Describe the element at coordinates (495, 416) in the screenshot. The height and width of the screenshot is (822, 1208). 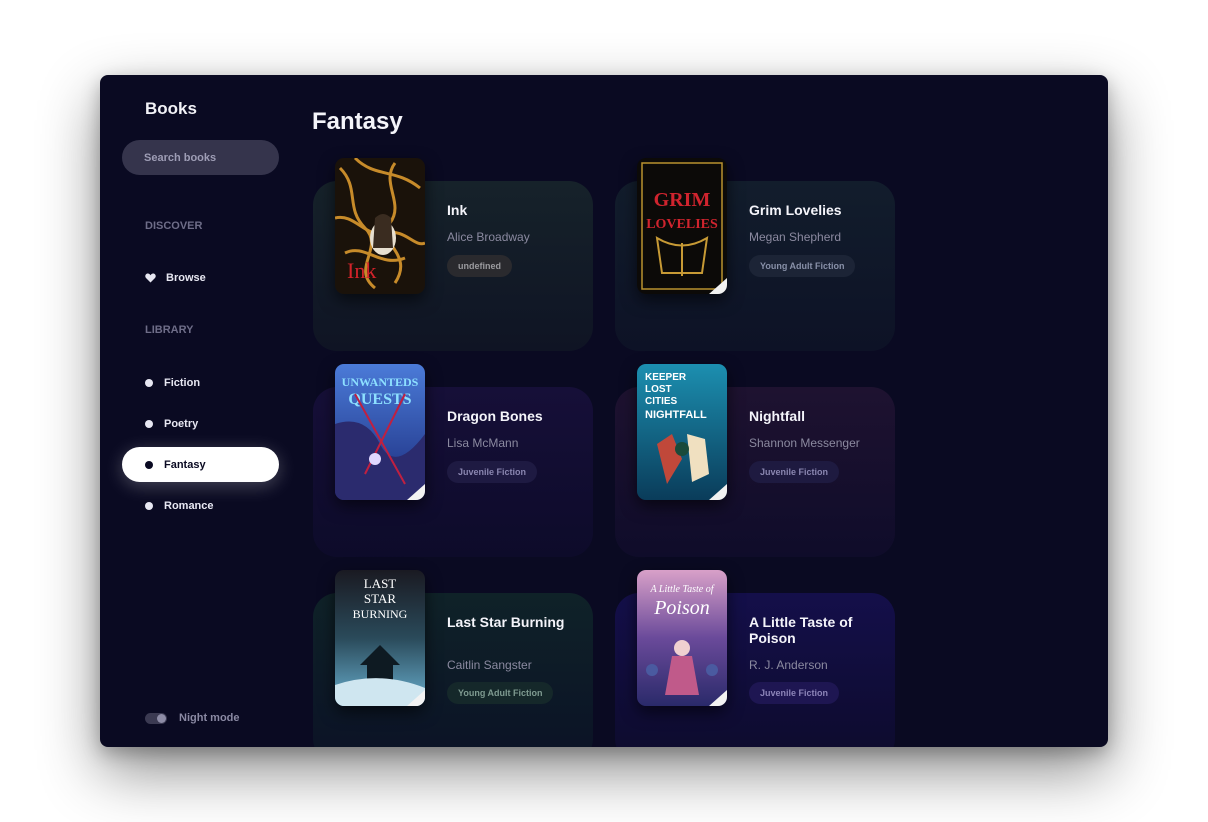
I see `book-title: Dragon Bones` at that location.